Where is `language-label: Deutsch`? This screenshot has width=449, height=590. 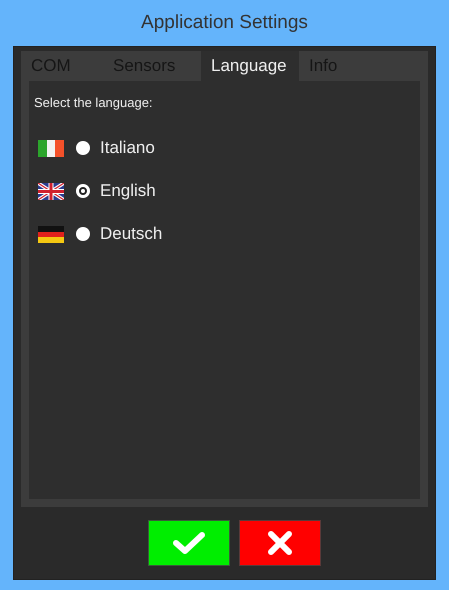 language-label: Deutsch is located at coordinates (131, 234).